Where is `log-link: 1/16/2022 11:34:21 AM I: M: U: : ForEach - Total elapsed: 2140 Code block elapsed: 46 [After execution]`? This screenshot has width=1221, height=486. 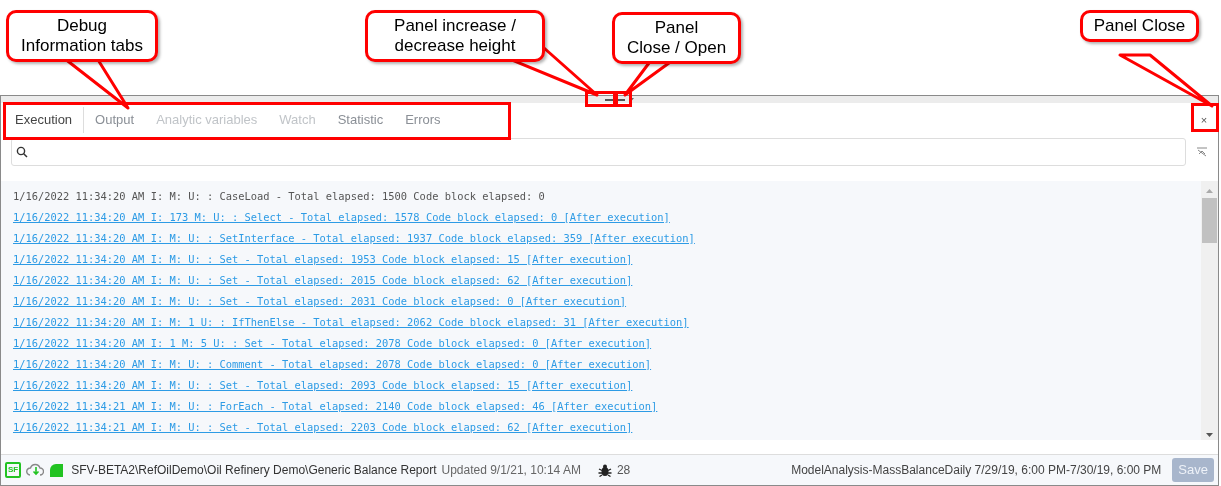 log-link: 1/16/2022 11:34:21 AM I: M: U: : ForEach - Total elapsed: 2140 Code block elapsed: 46 [After execution] is located at coordinates (335, 406).